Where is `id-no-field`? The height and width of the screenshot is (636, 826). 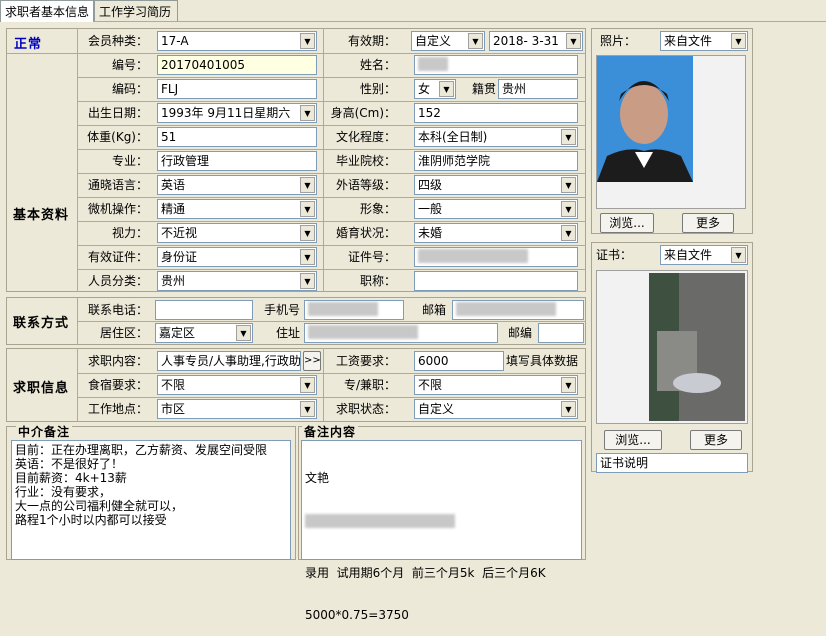
id-no-field is located at coordinates (496, 257).